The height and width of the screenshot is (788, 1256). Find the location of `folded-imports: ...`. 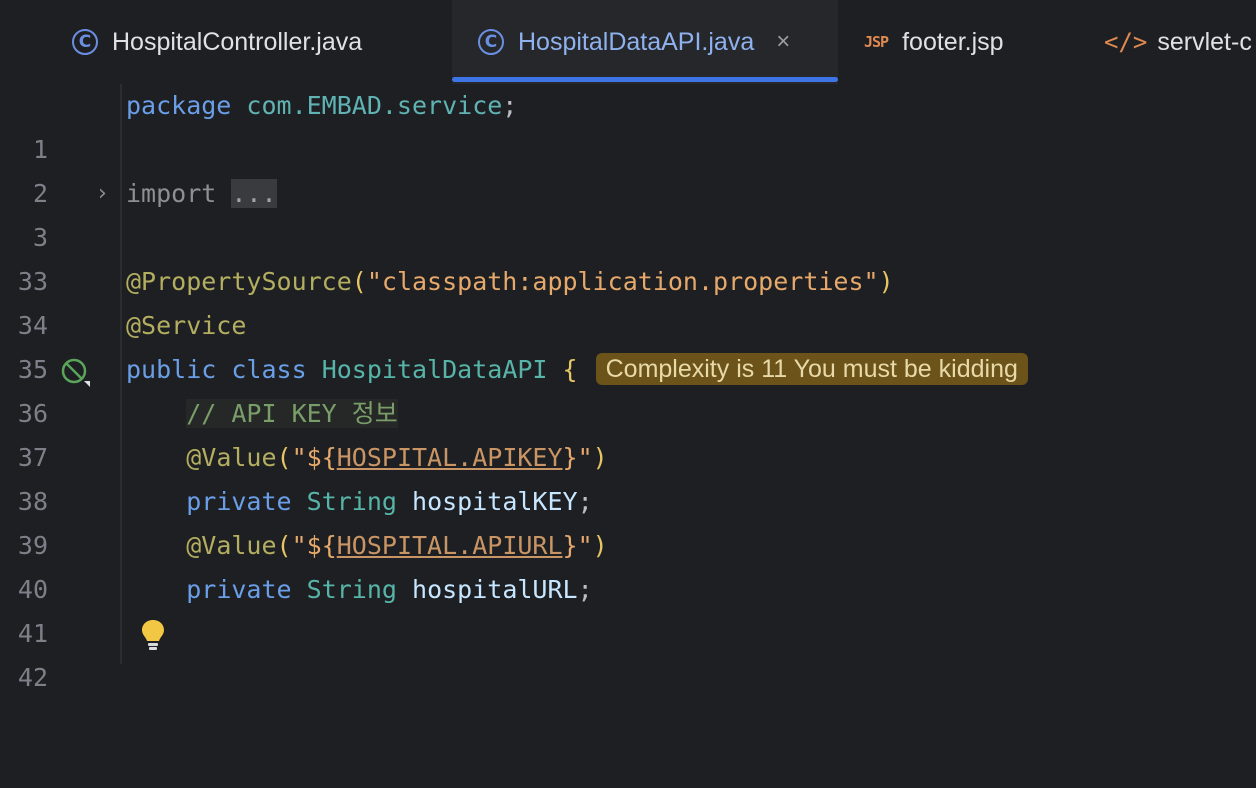

folded-imports: ... is located at coordinates (254, 193).